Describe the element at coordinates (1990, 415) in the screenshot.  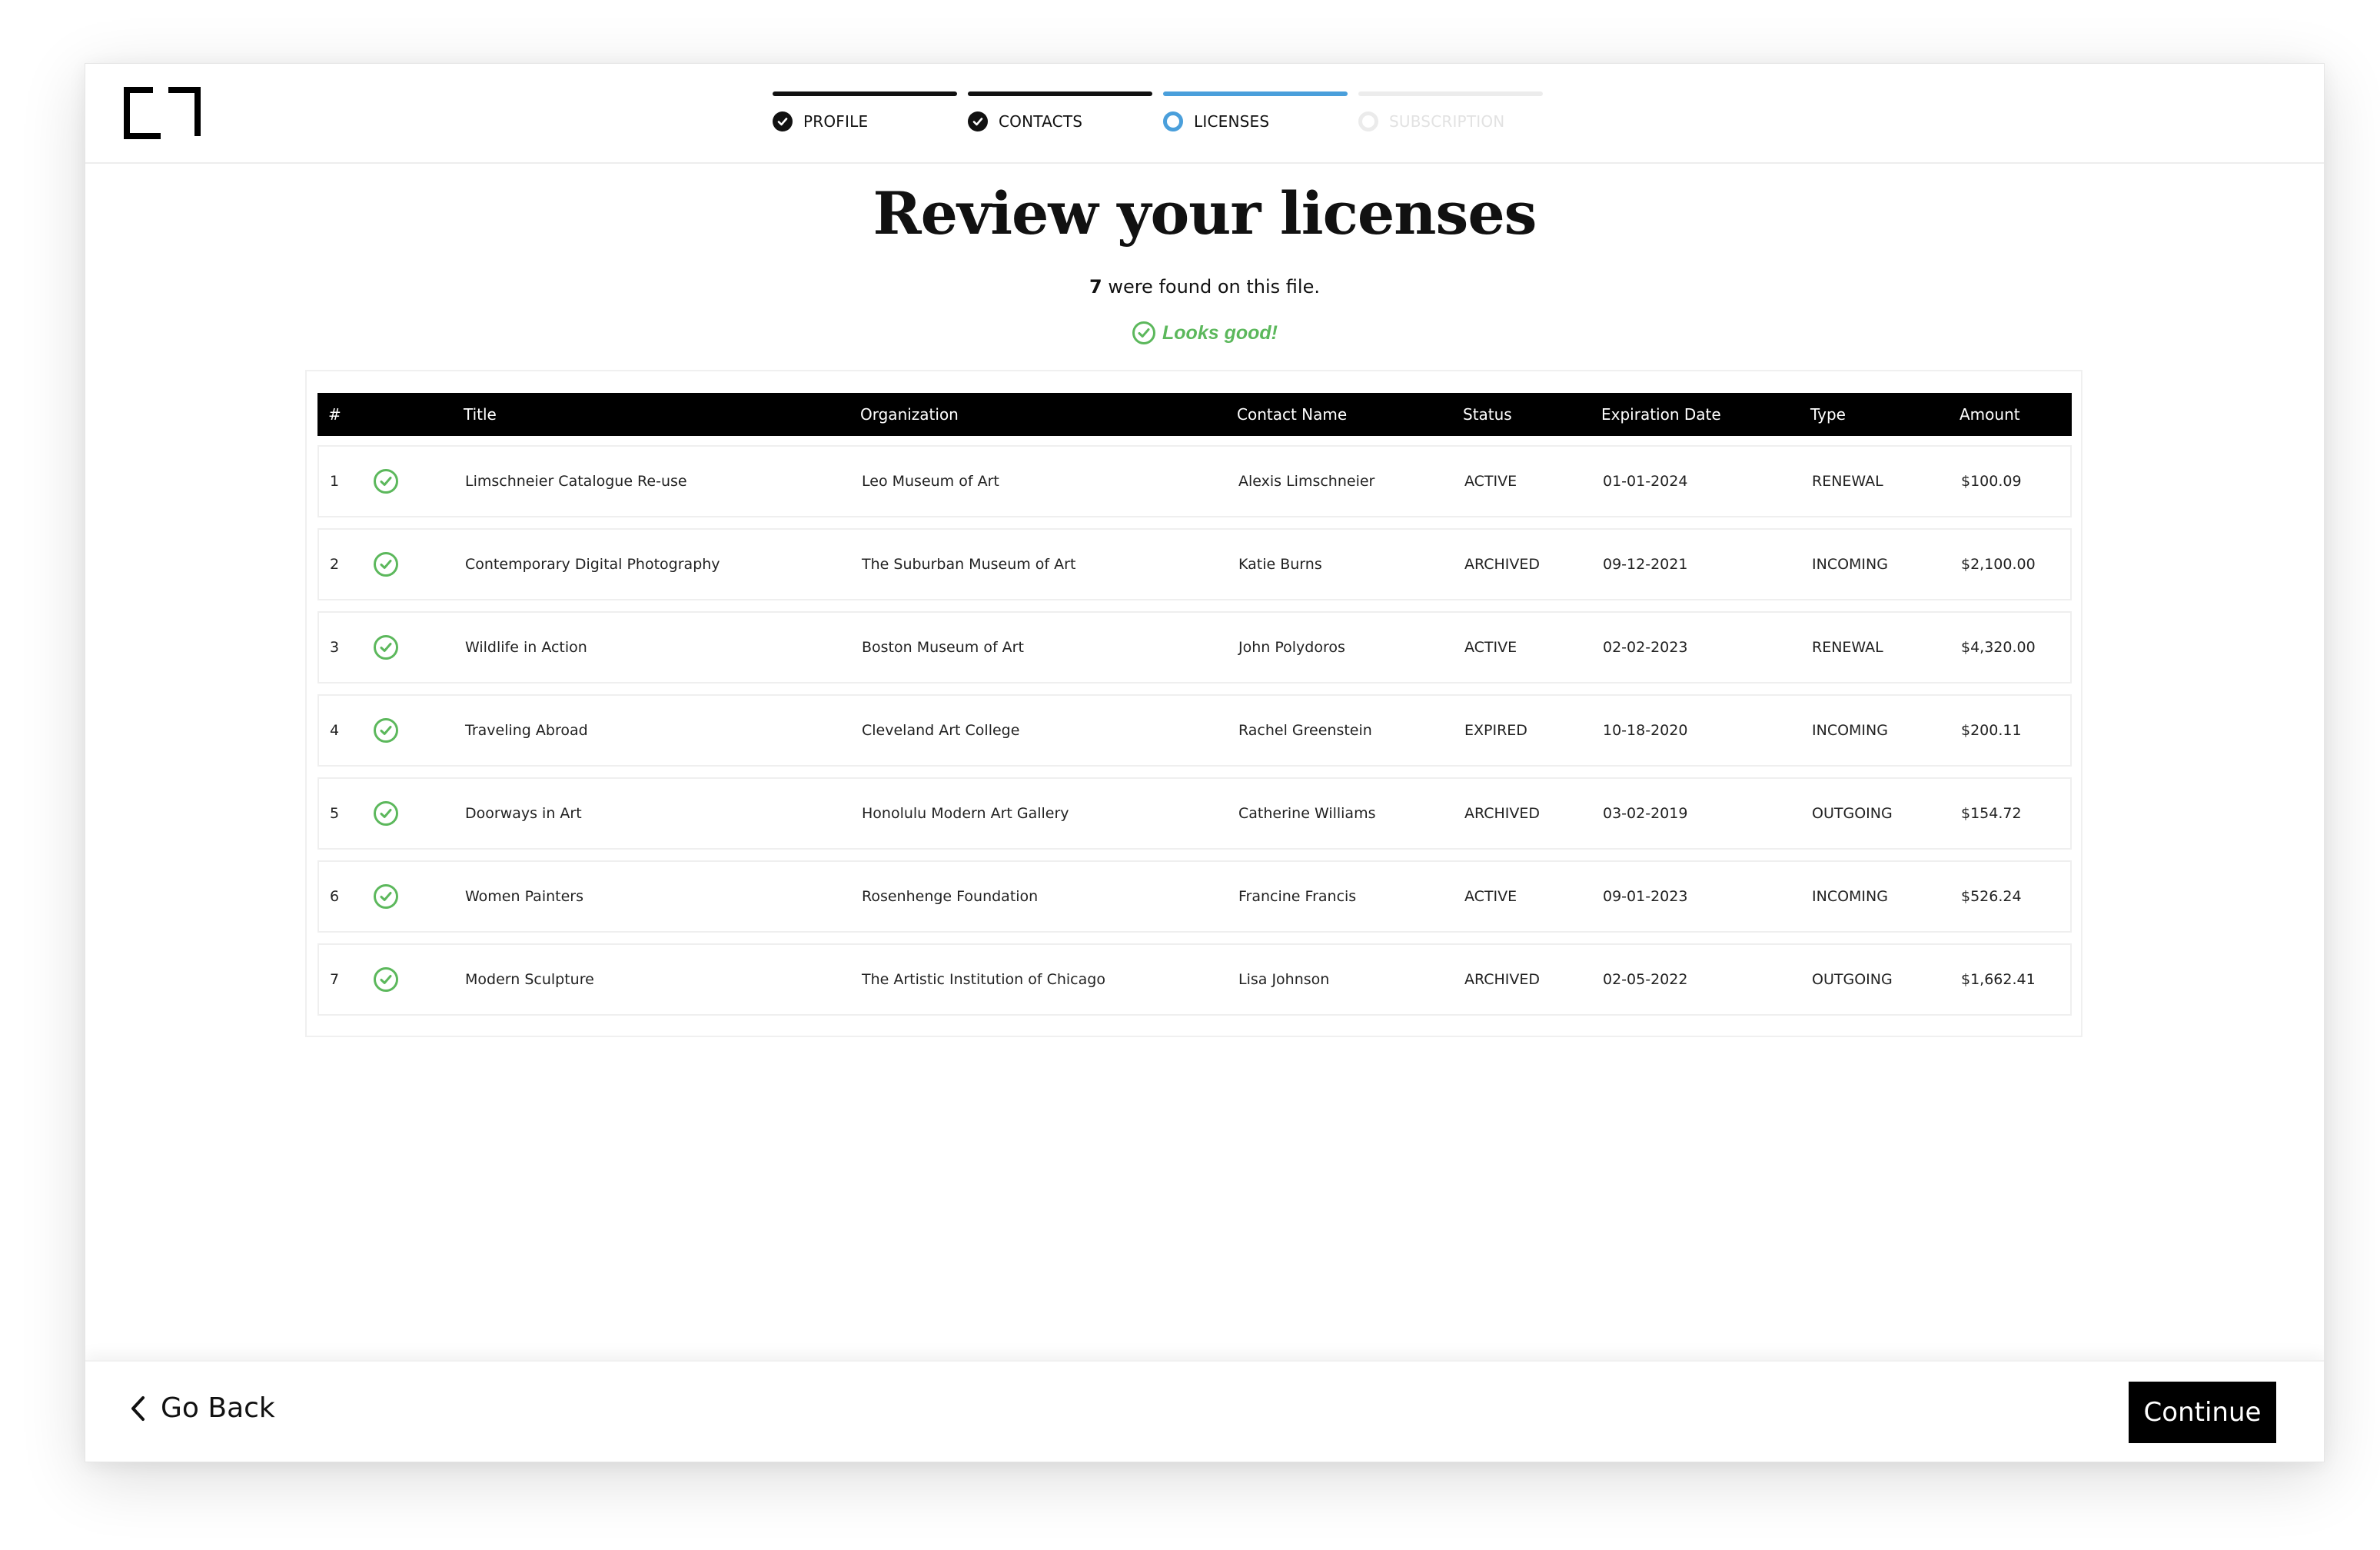
I see `header-amount: Amount` at that location.